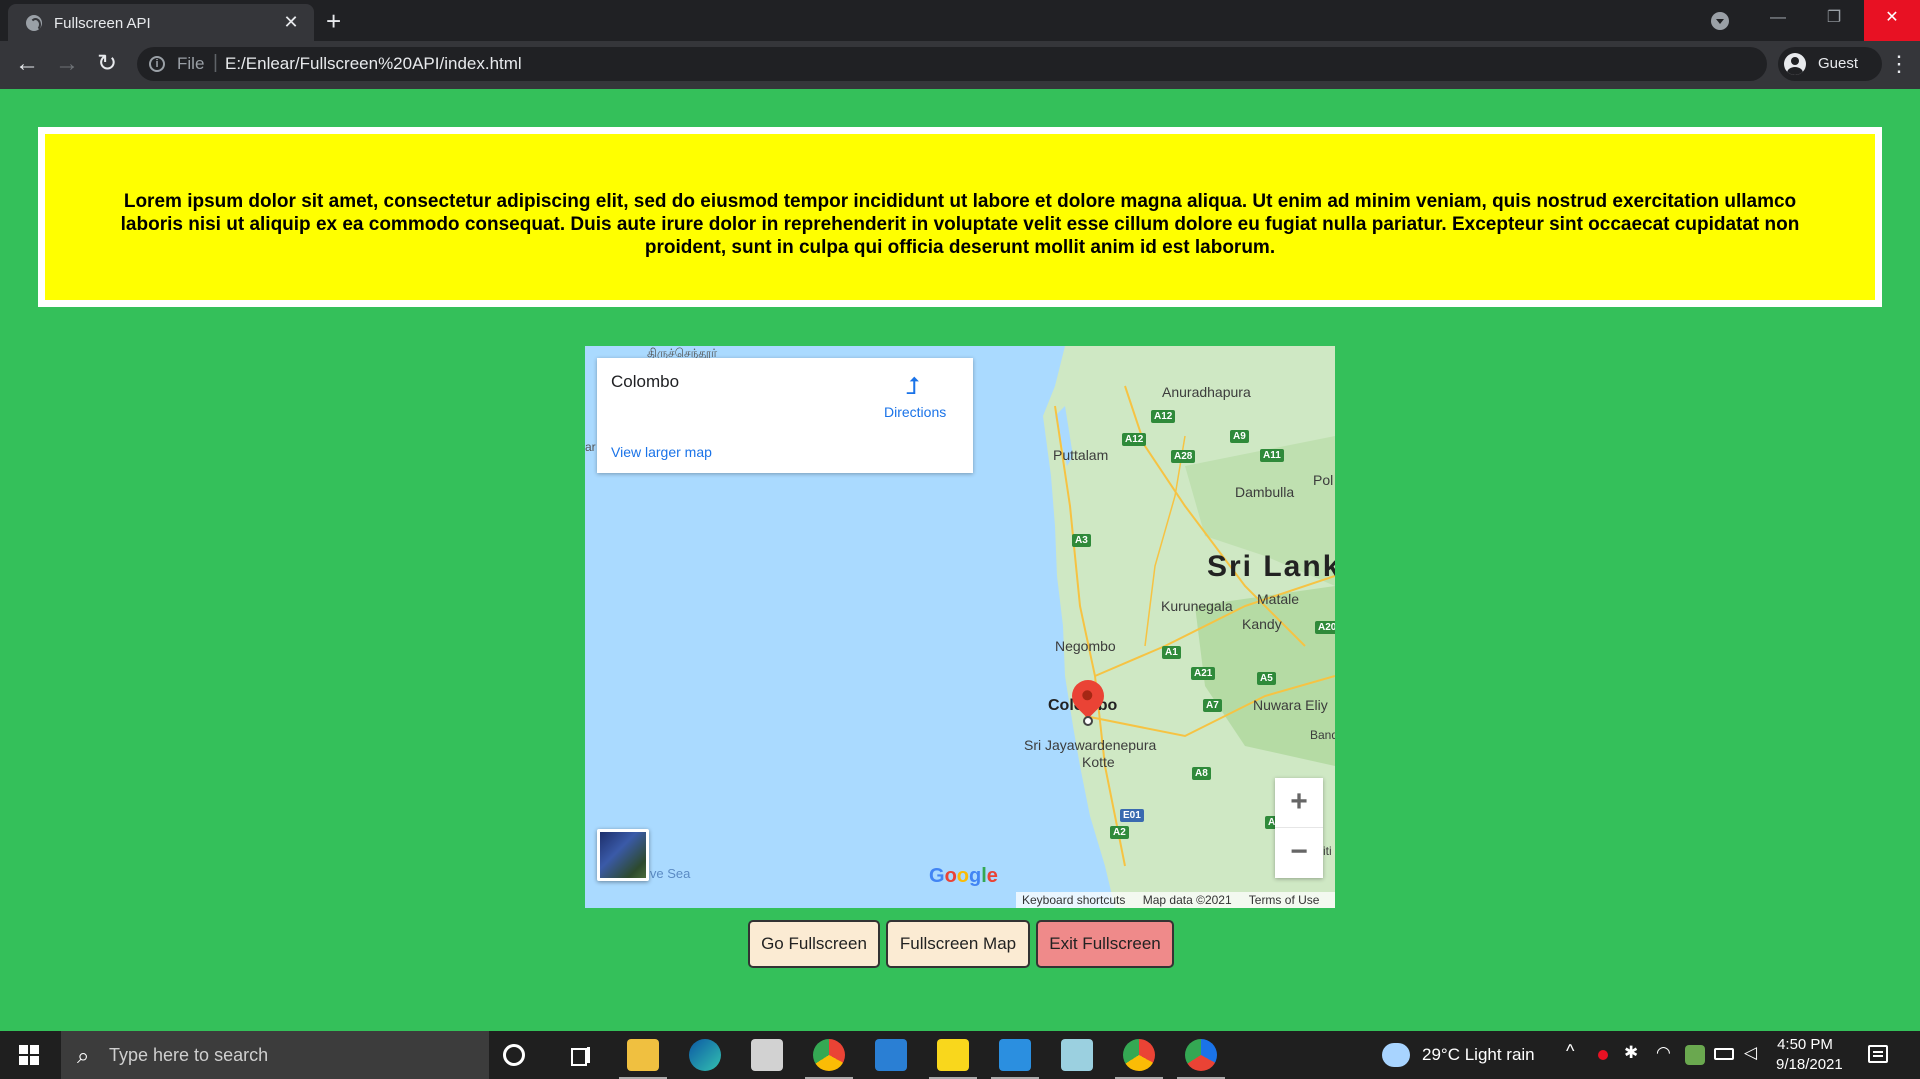  I want to click on road-shield: A11, so click(1272, 455).